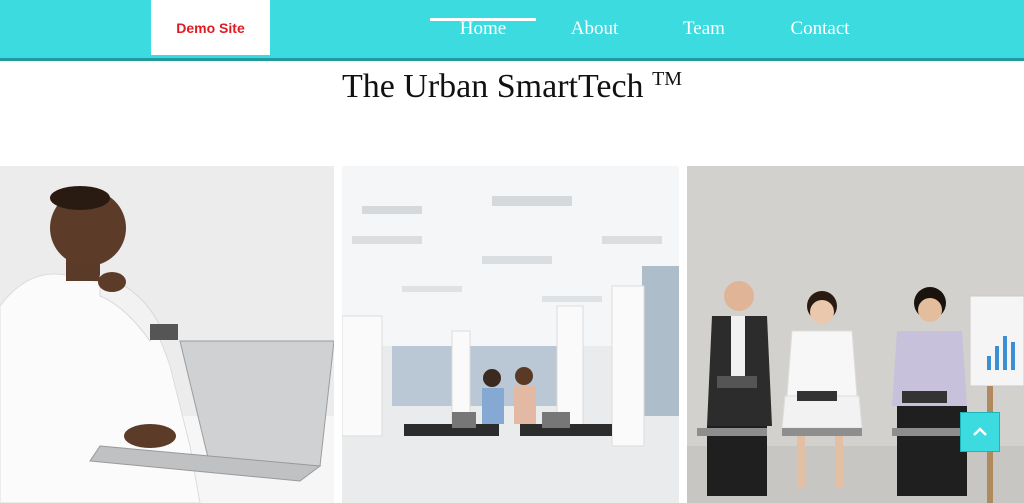 This screenshot has width=1024, height=503. What do you see at coordinates (704, 29) in the screenshot?
I see `nav-team: Team` at bounding box center [704, 29].